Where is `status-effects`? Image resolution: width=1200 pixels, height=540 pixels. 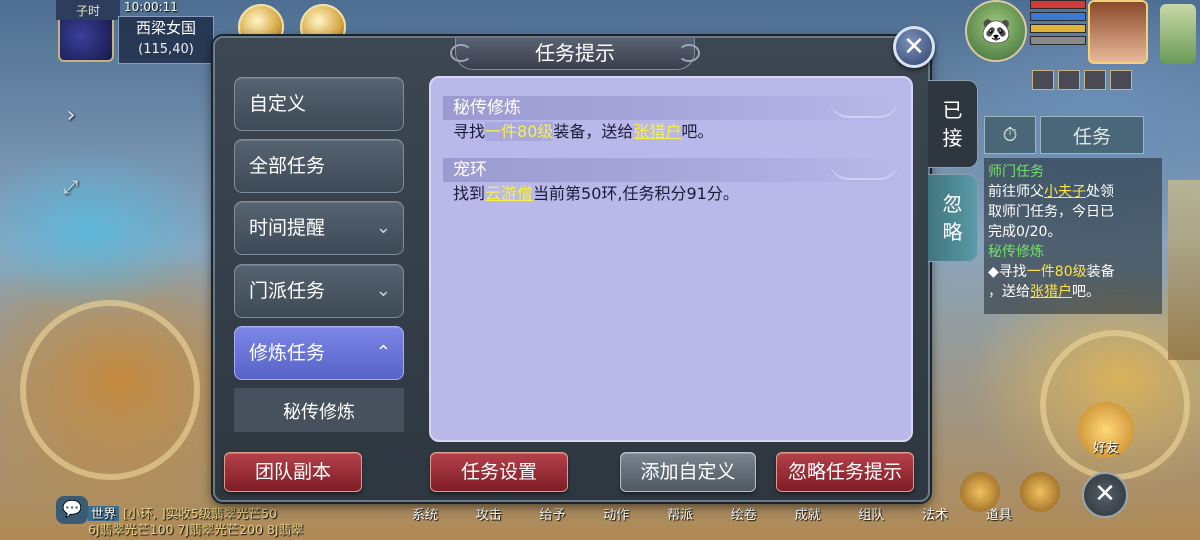
status-effects is located at coordinates (1082, 80).